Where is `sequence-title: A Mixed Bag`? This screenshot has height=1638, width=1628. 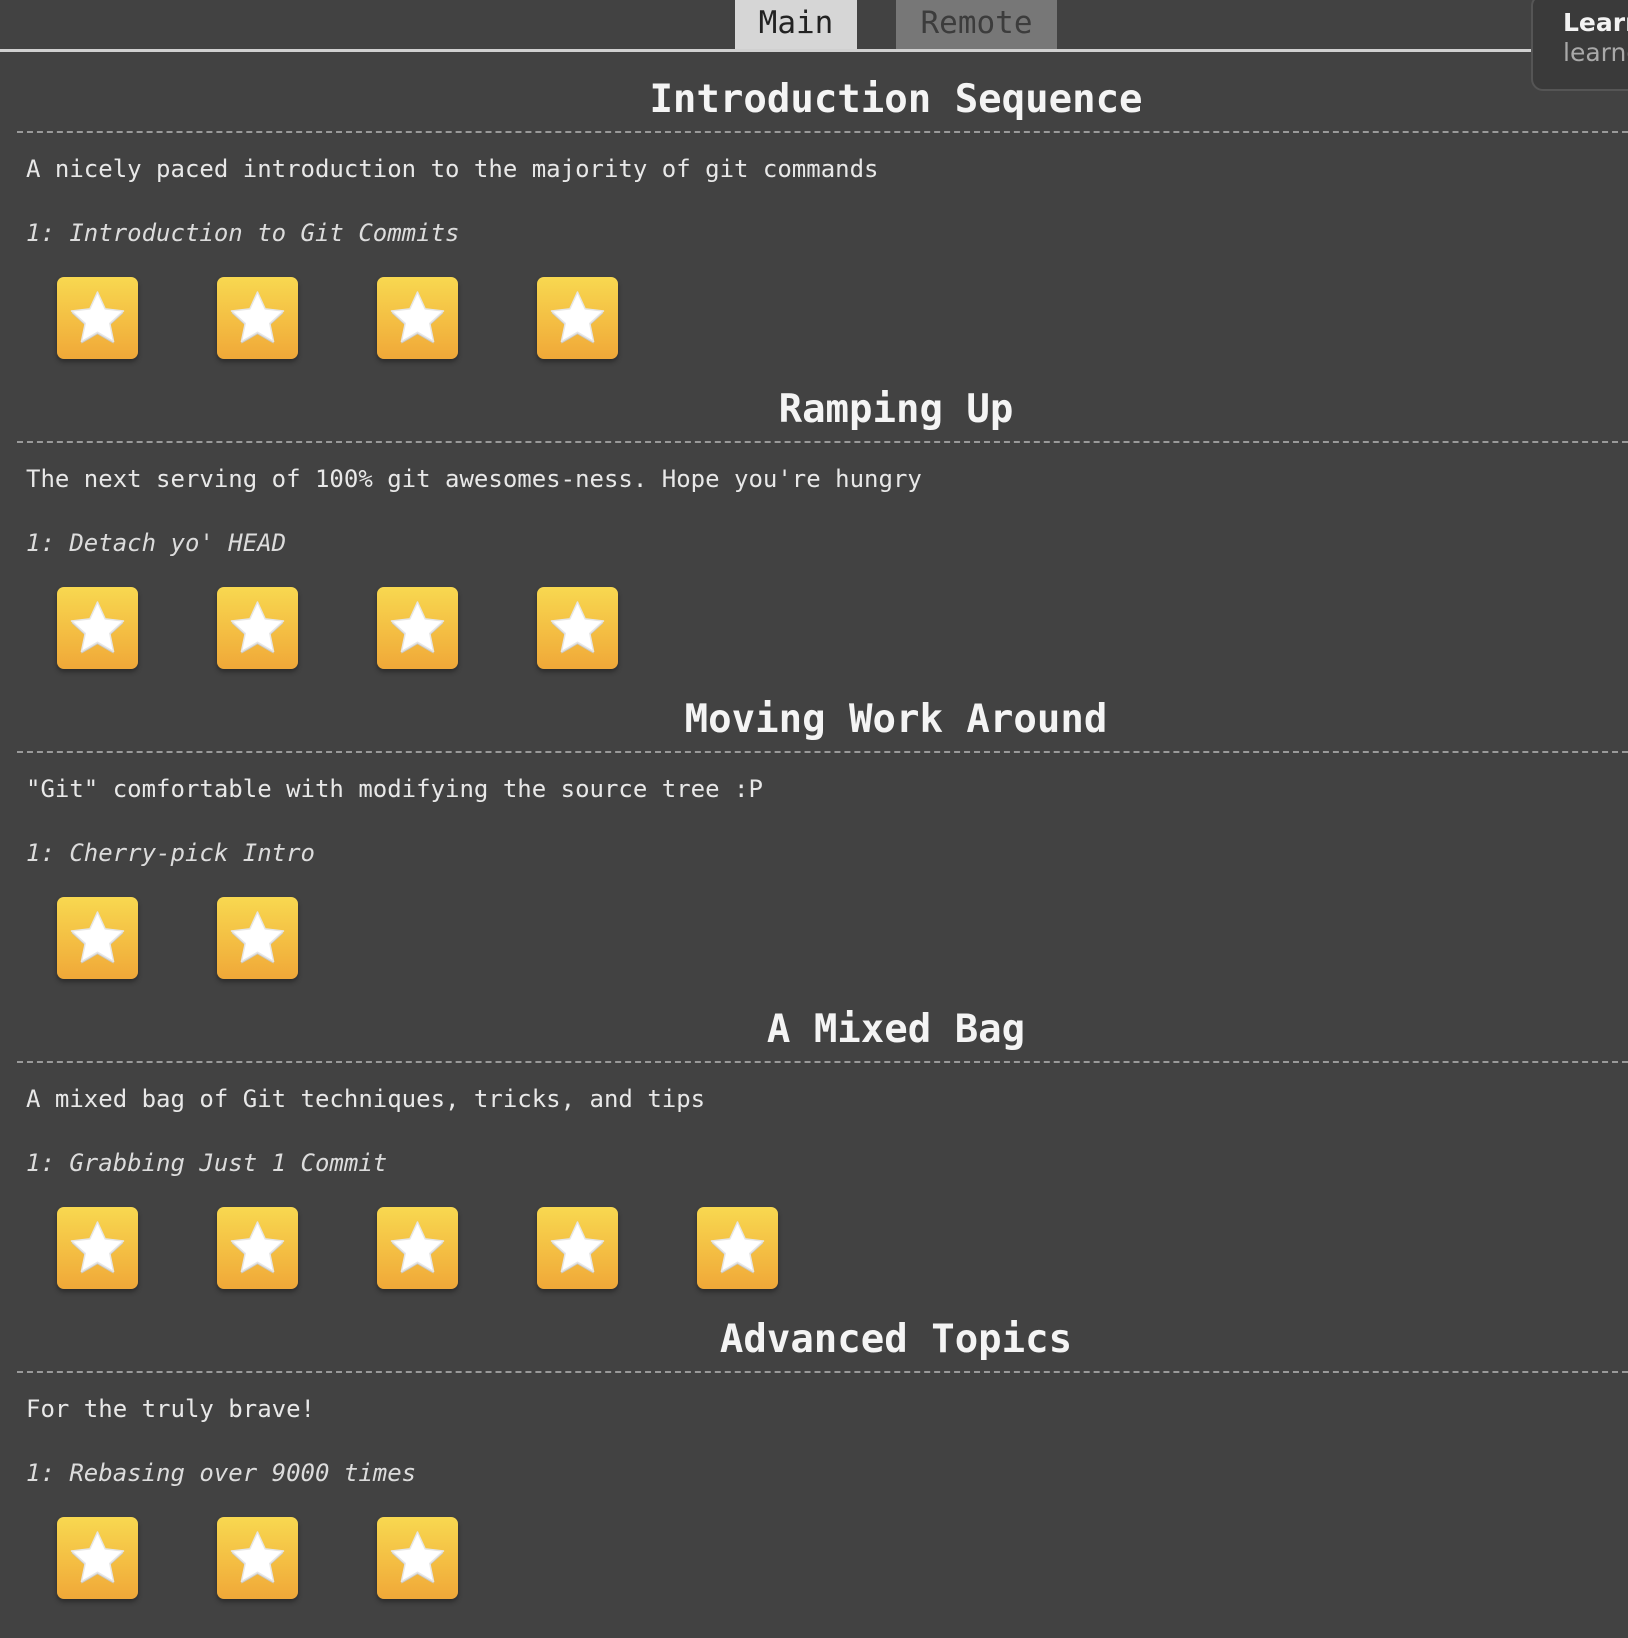
sequence-title: A Mixed Bag is located at coordinates (896, 1029).